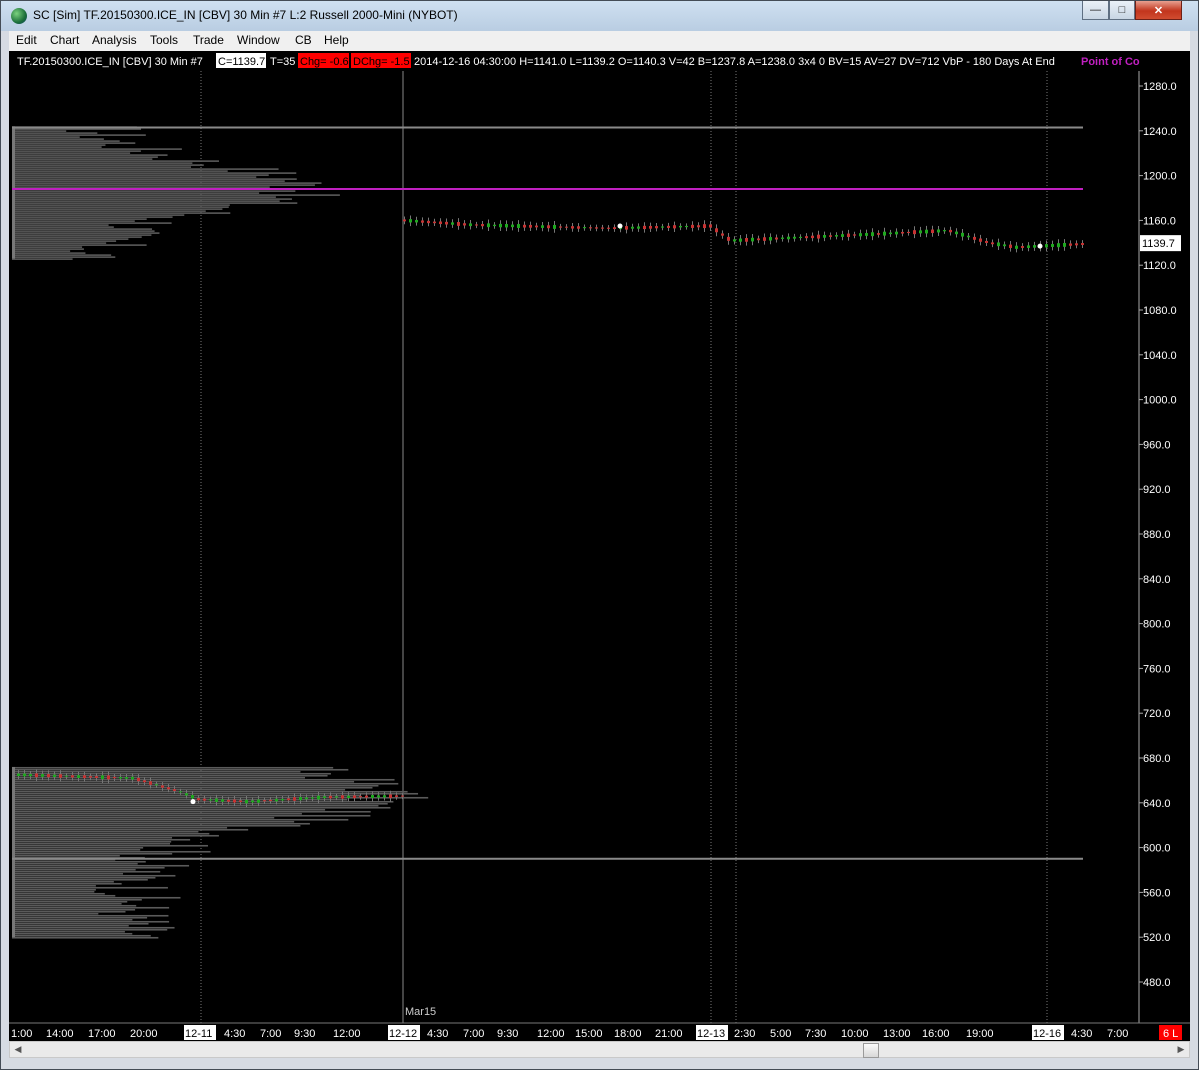  I want to click on scrollbar-thumb, so click(871, 1050).